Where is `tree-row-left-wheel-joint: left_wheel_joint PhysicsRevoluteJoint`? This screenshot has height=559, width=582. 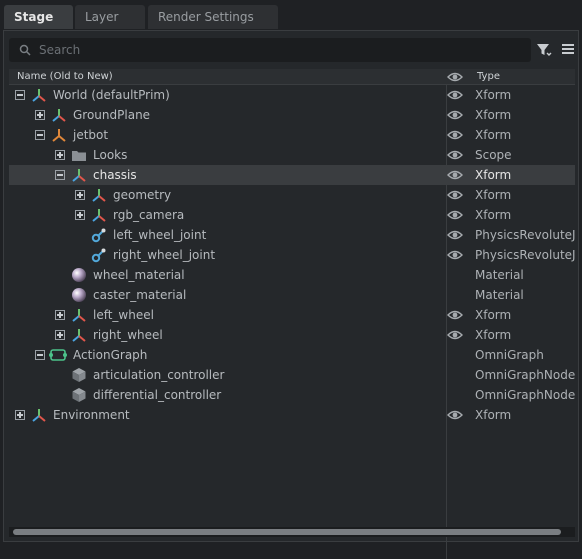 tree-row-left-wheel-joint: left_wheel_joint PhysicsRevoluteJoint is located at coordinates (292, 235).